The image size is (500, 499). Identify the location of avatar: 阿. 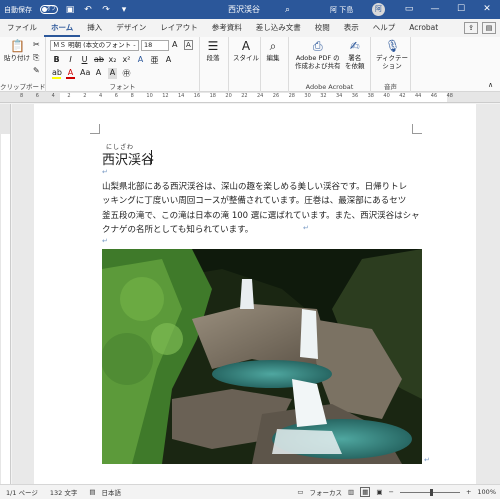
(378, 9).